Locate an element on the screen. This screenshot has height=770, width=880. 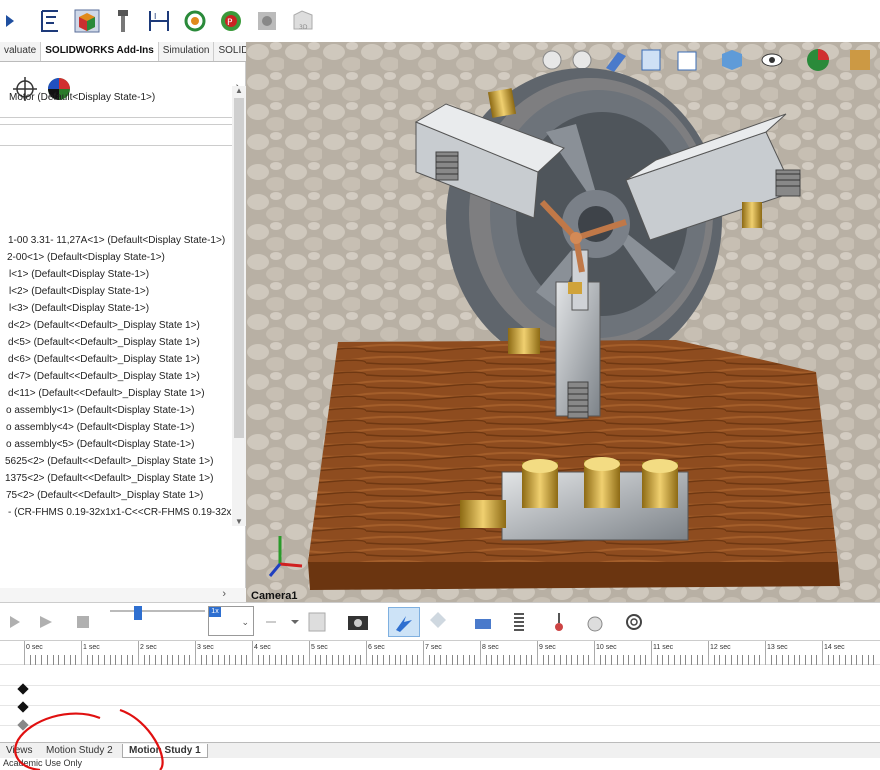
tree-item: l<1> (Default<Display State-1>) is located at coordinates (79, 274).